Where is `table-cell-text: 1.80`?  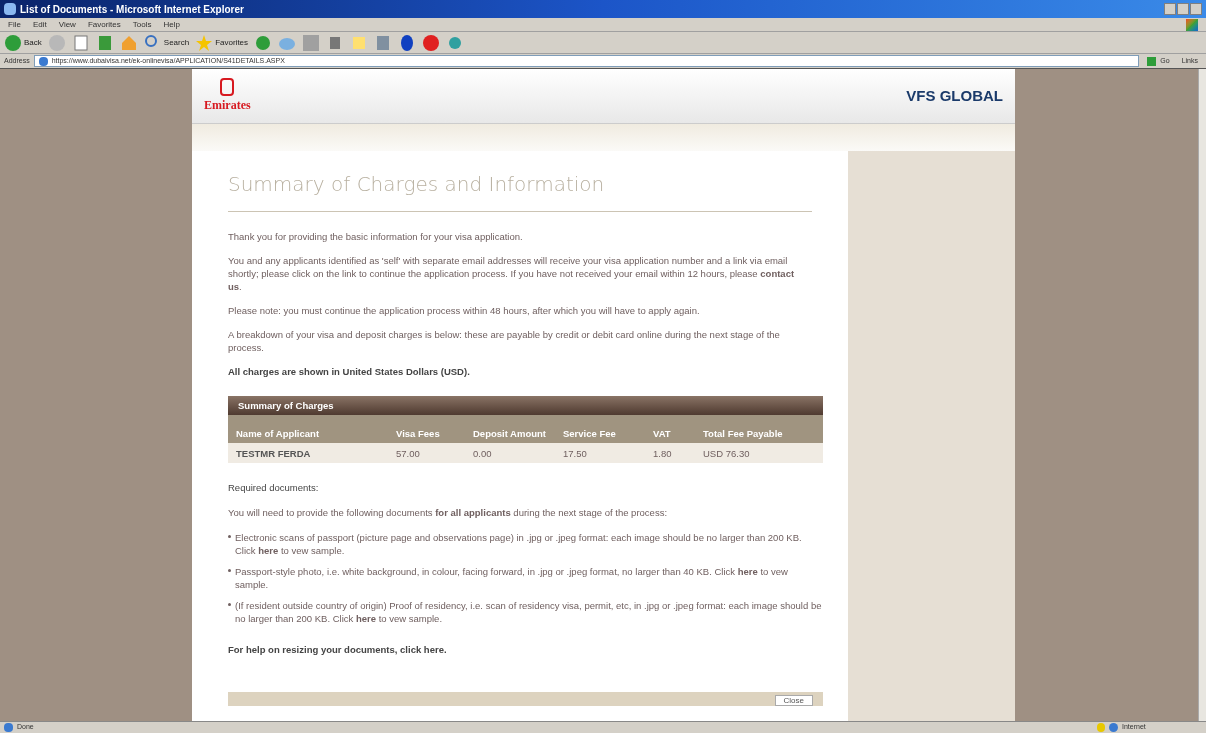
table-cell-text: 1.80 is located at coordinates (662, 453).